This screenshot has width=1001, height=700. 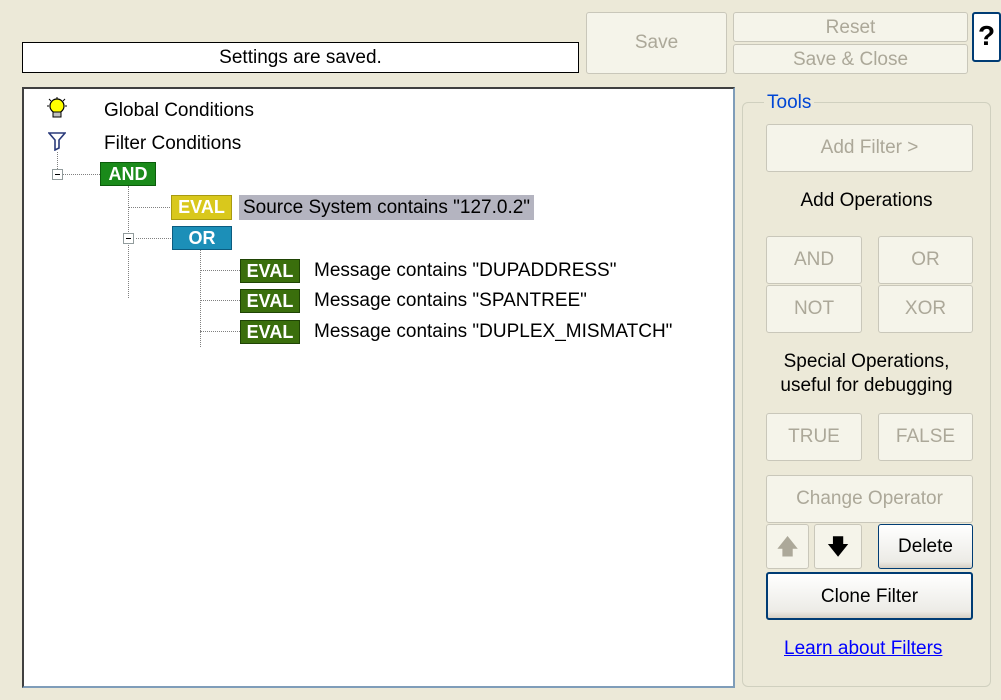 I want to click on special-operations-line1: Special Operations,, so click(x=866, y=361).